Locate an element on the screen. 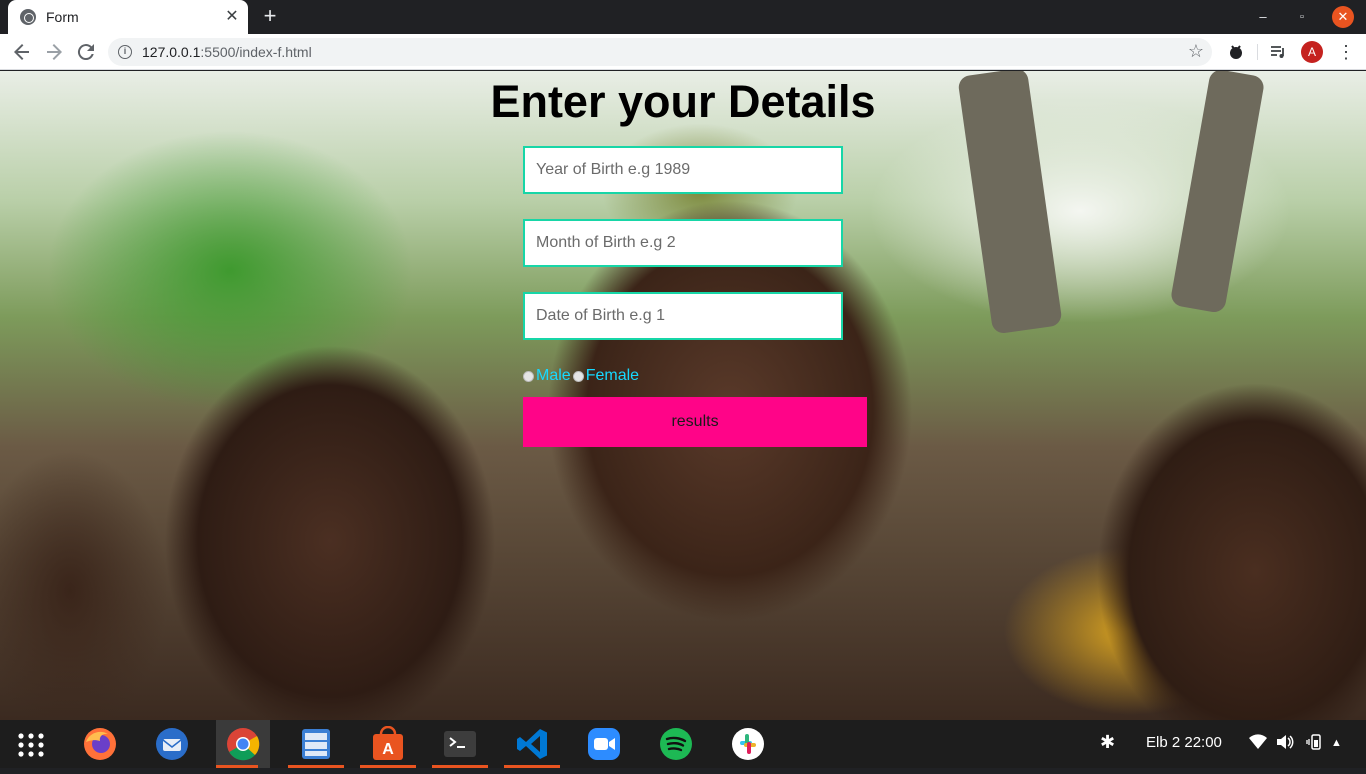 This screenshot has height=774, width=1366. system-menu-arrow-icon: ▲ is located at coordinates (1336, 743).